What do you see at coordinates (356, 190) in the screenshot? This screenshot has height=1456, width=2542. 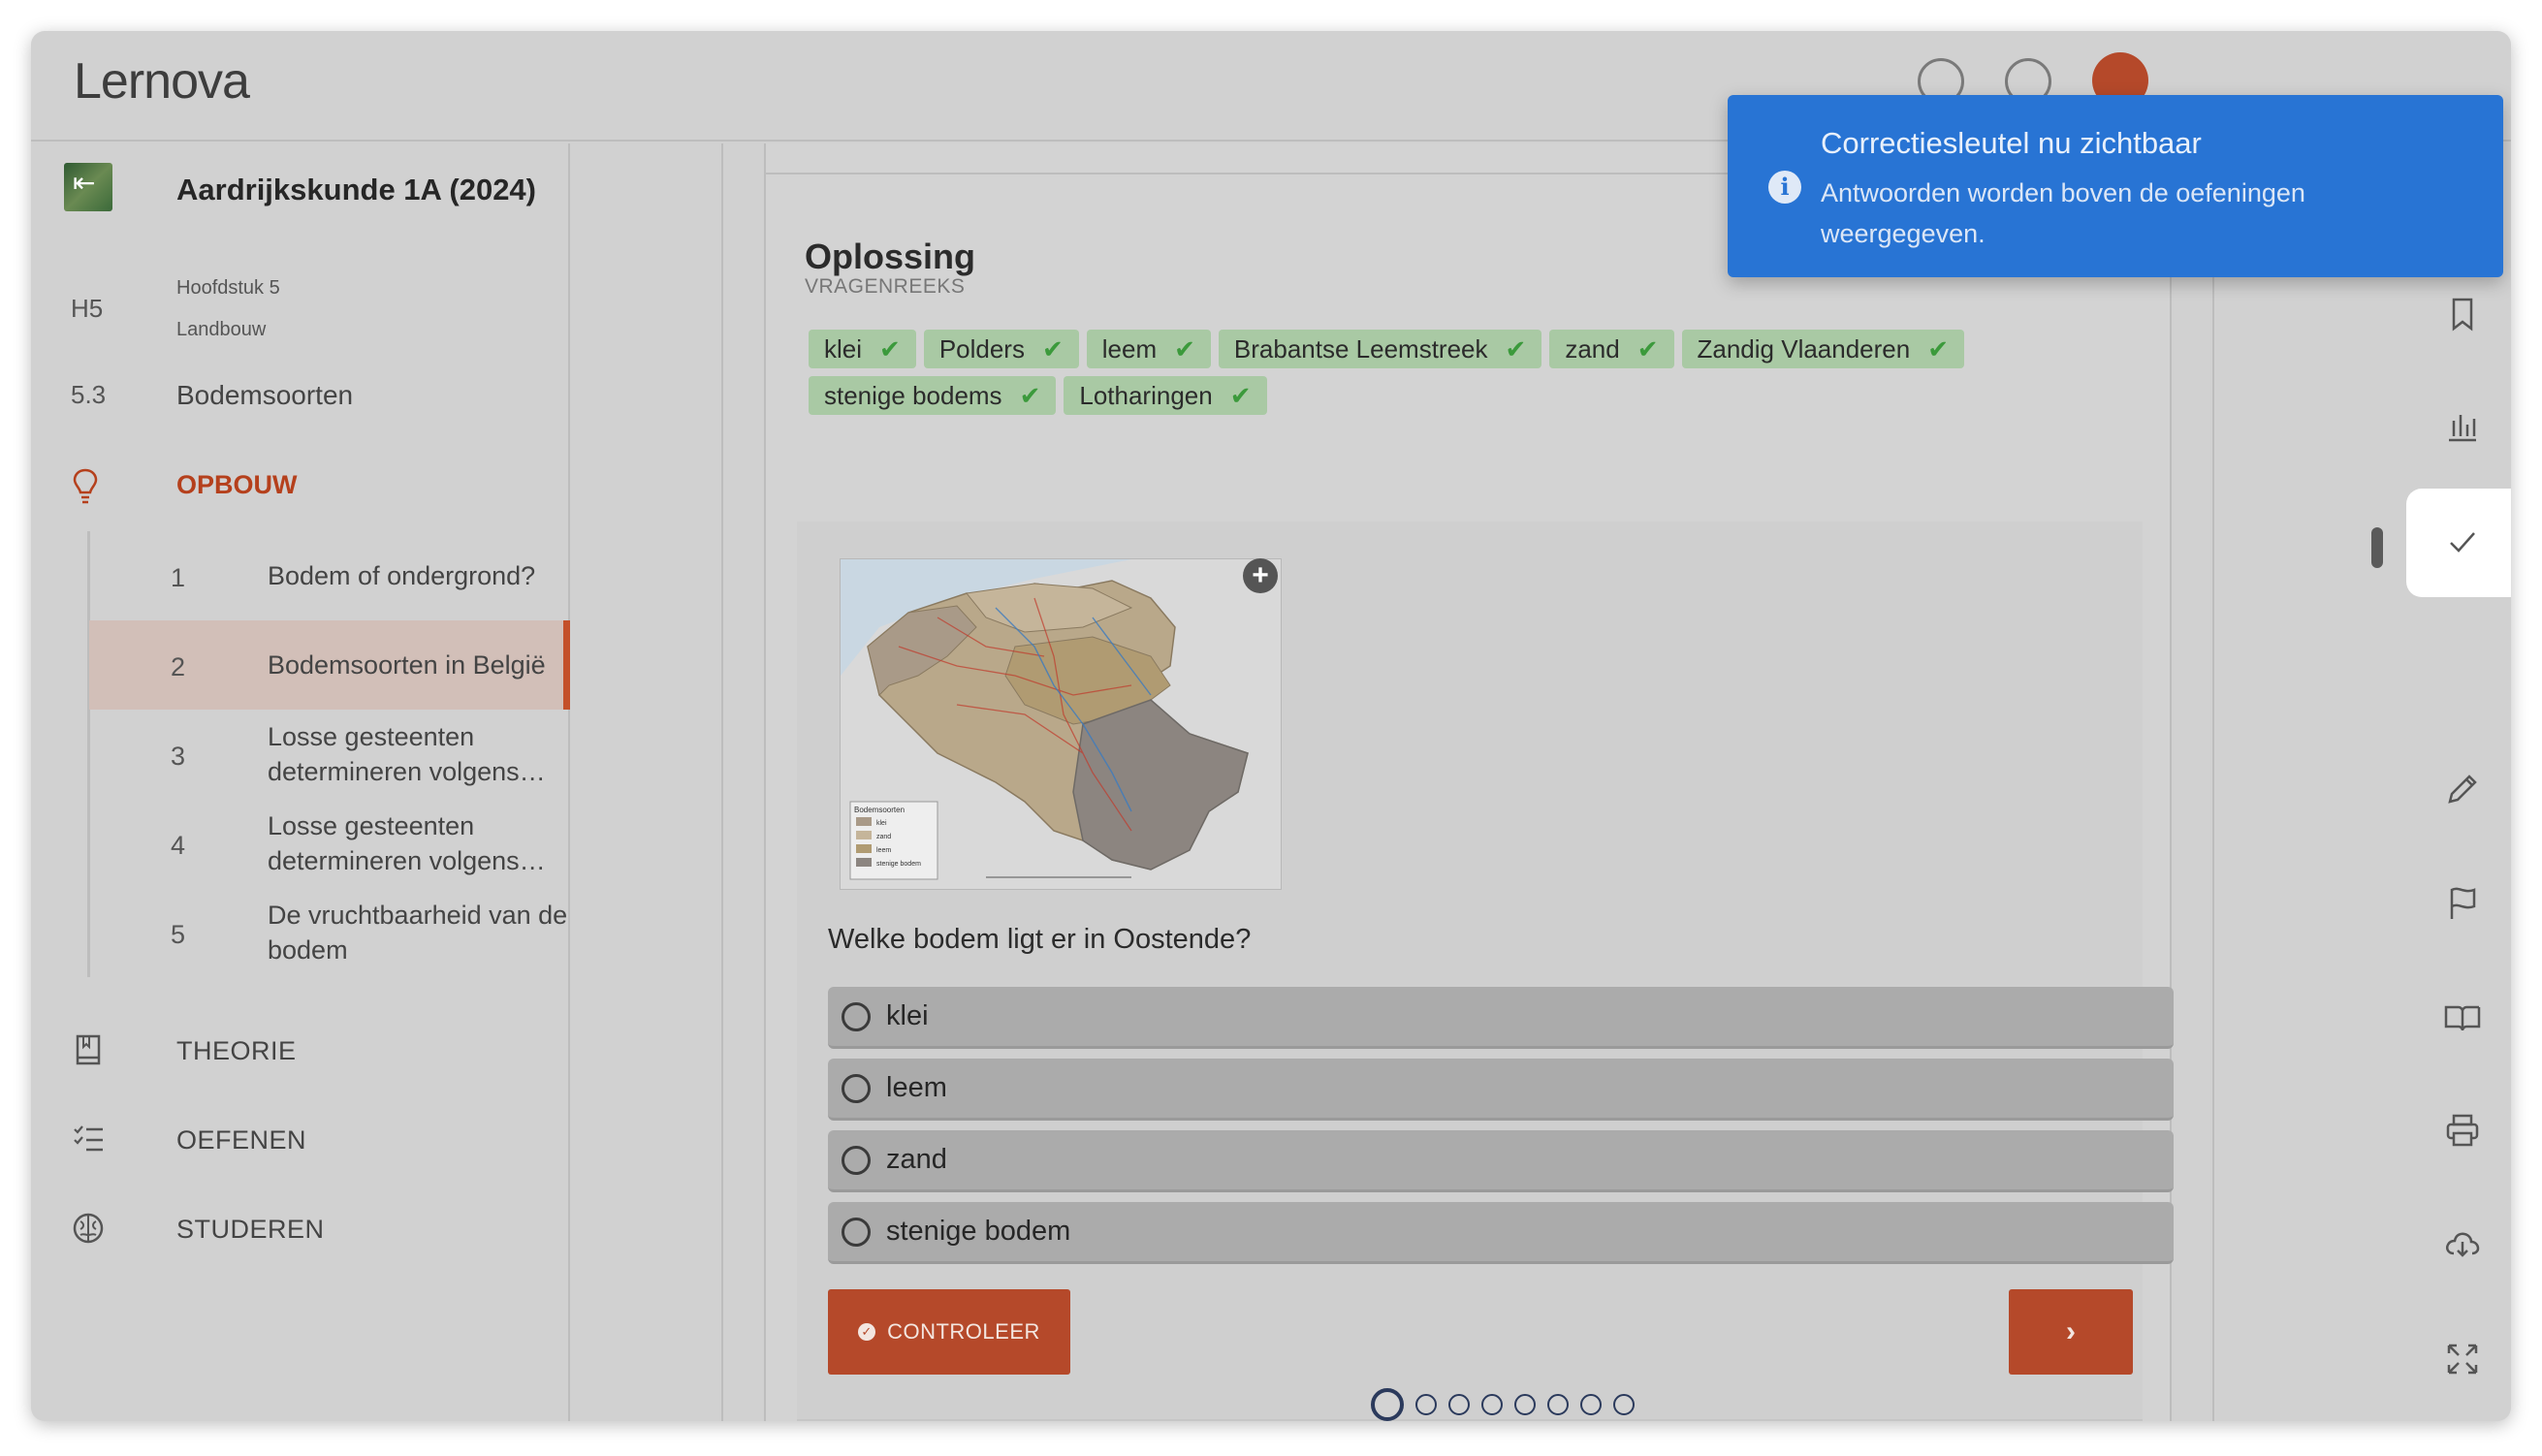 I see `course-title: Aardrijkskunde 1A (2024)` at bounding box center [356, 190].